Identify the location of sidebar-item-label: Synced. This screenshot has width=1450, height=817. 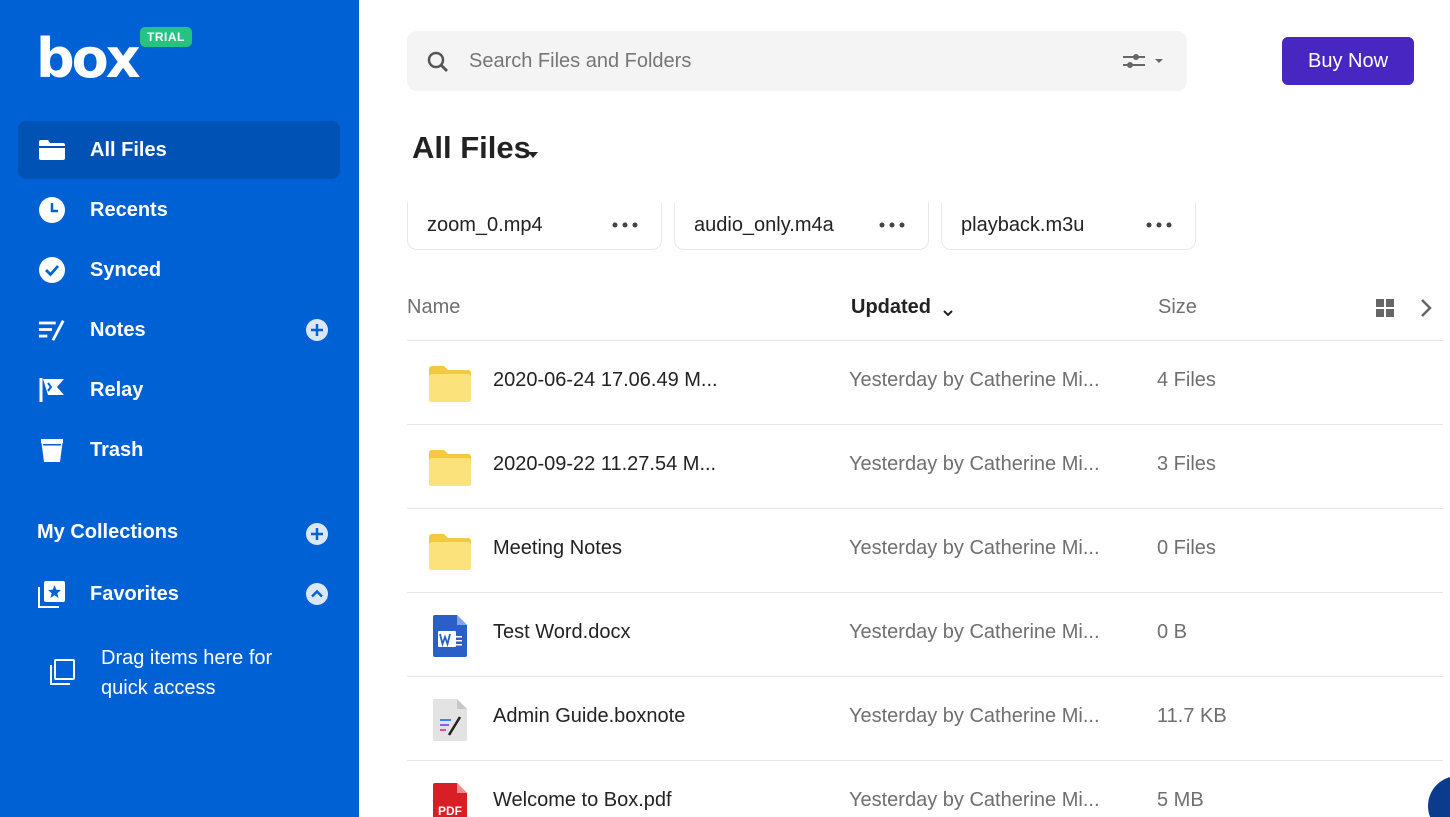
(126, 269).